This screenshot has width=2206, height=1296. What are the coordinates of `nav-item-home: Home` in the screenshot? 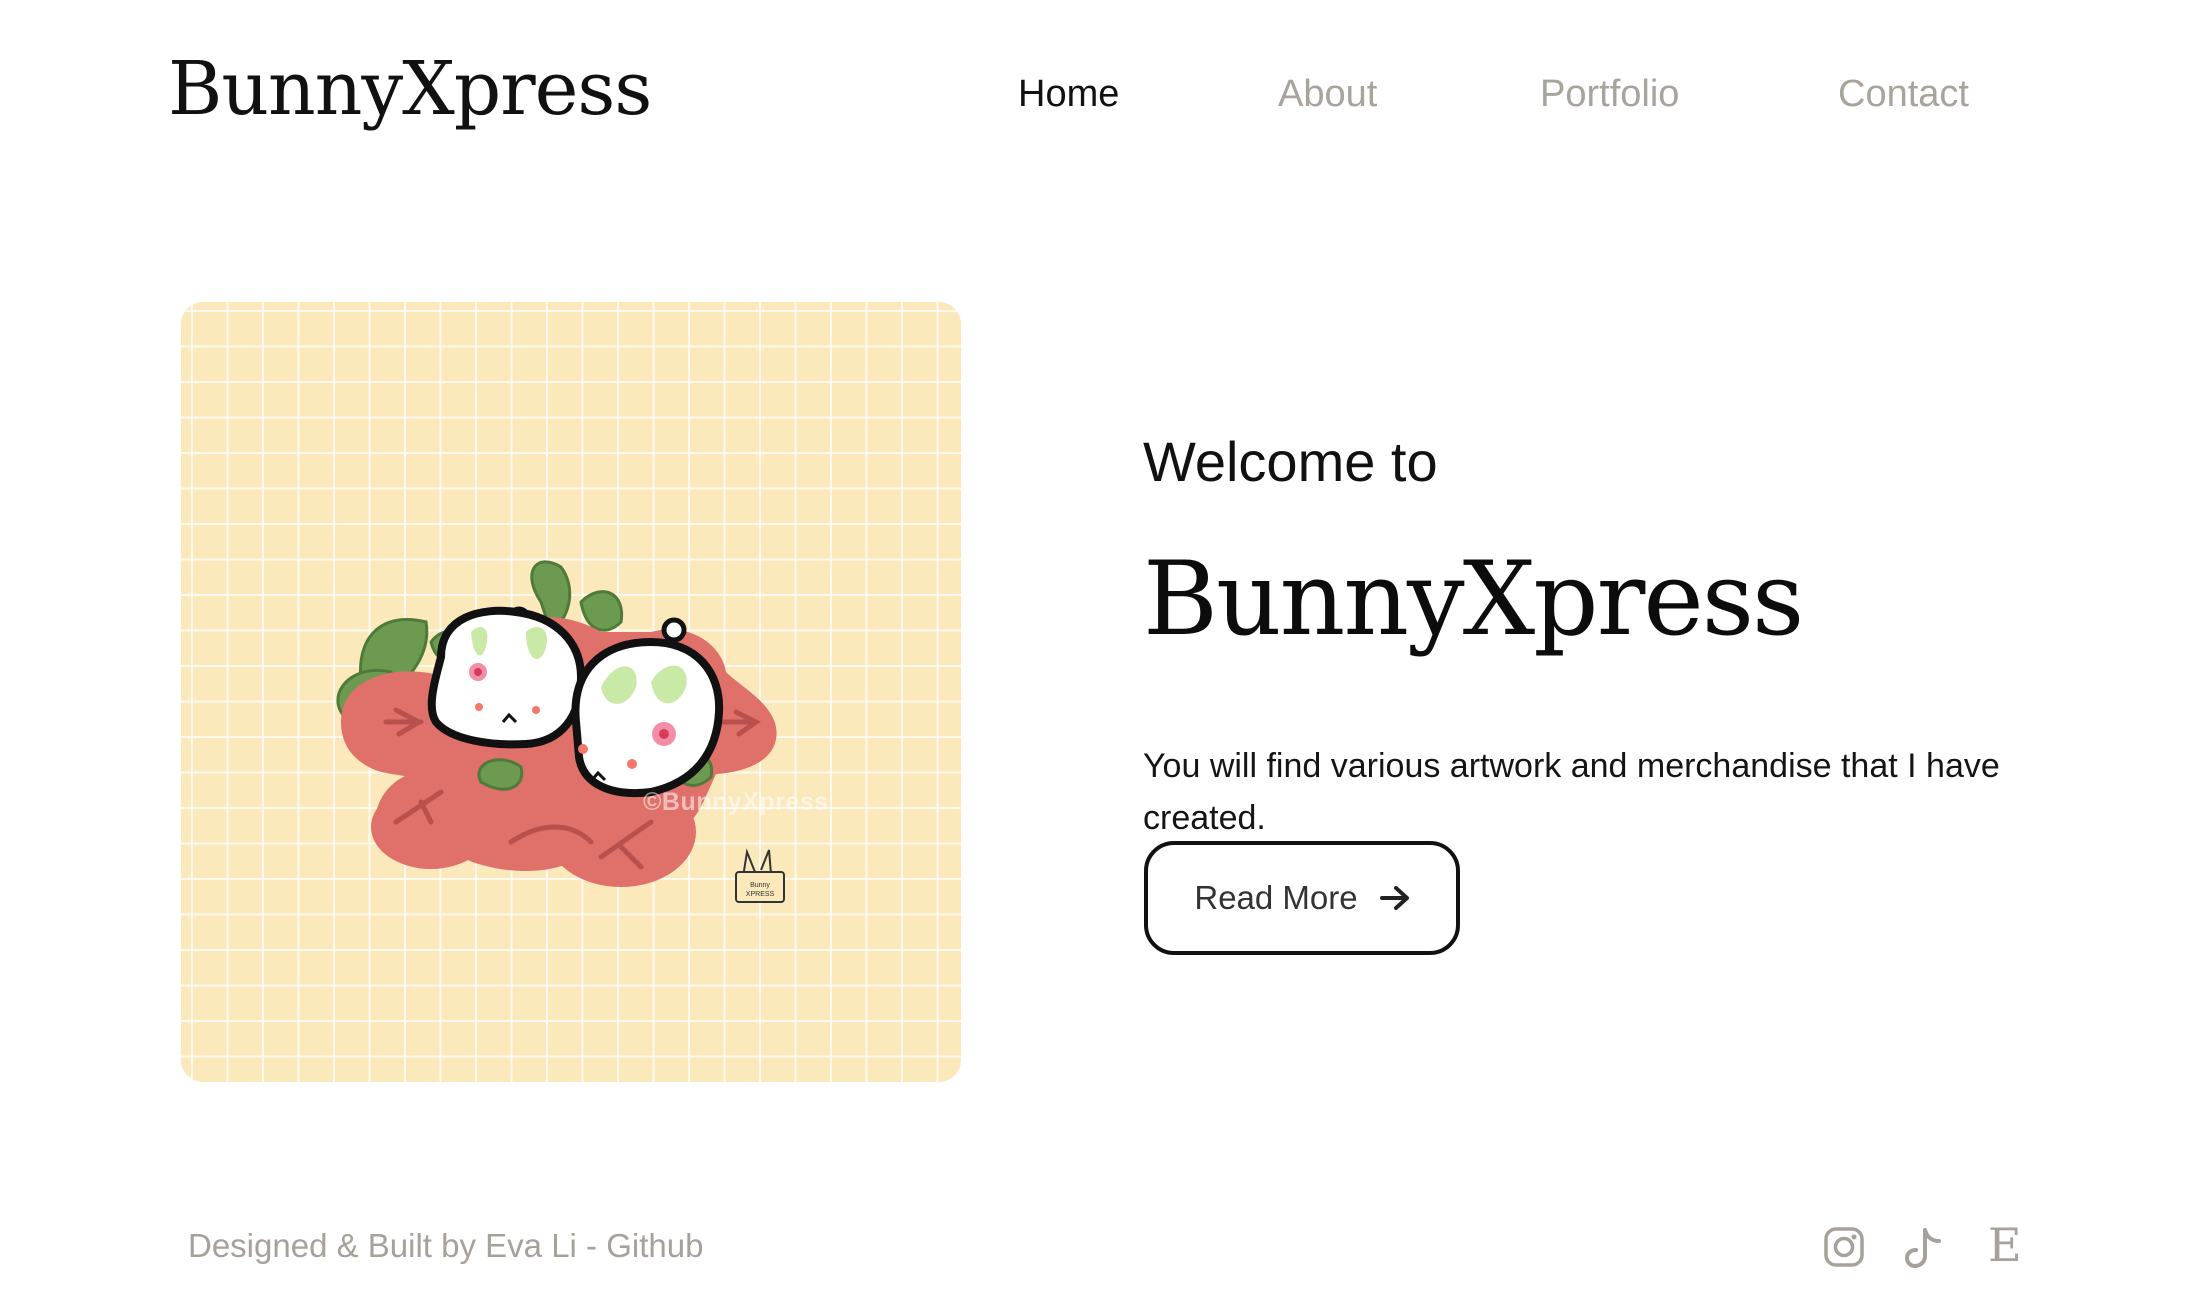 It's located at (1068, 94).